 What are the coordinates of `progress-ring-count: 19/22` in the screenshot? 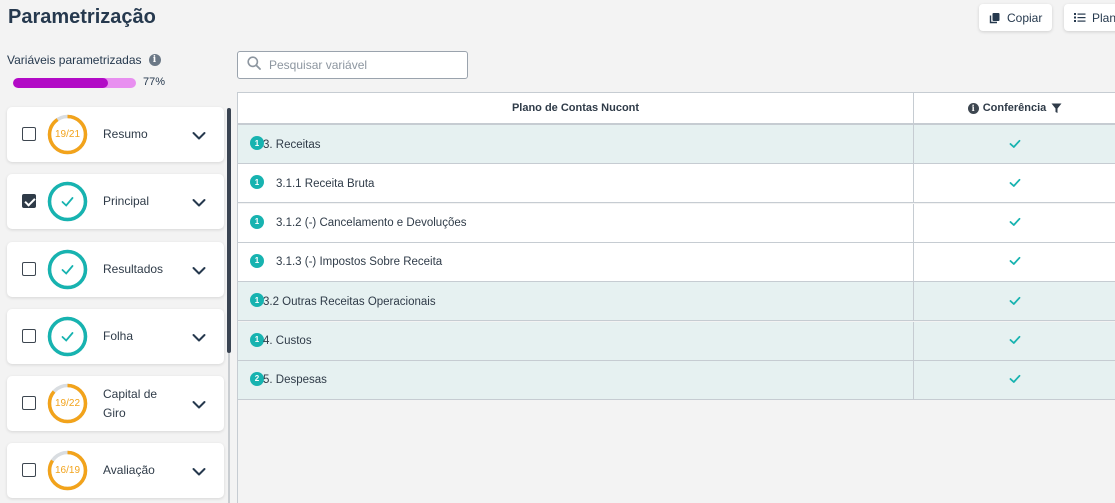 It's located at (67, 403).